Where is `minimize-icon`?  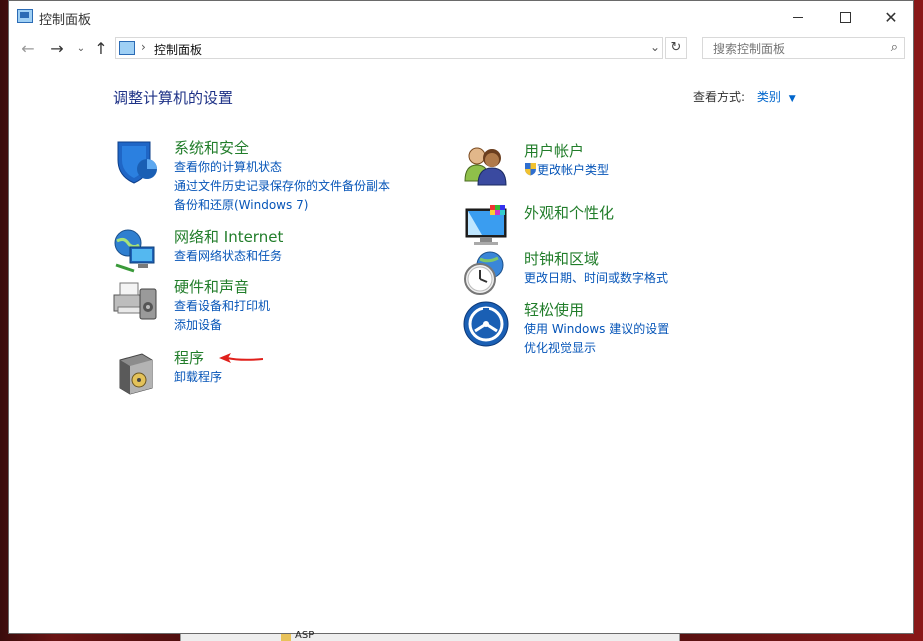 minimize-icon is located at coordinates (798, 17).